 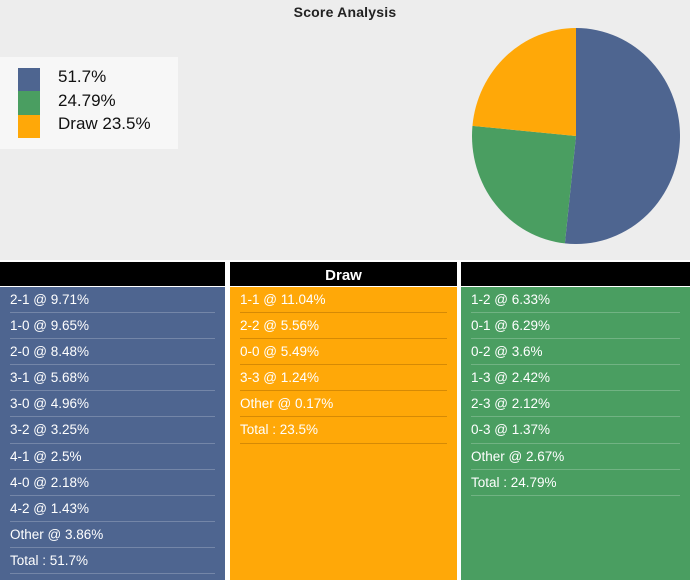 I want to click on score-row-away: 0-2 @ 3.6%, so click(x=575, y=352).